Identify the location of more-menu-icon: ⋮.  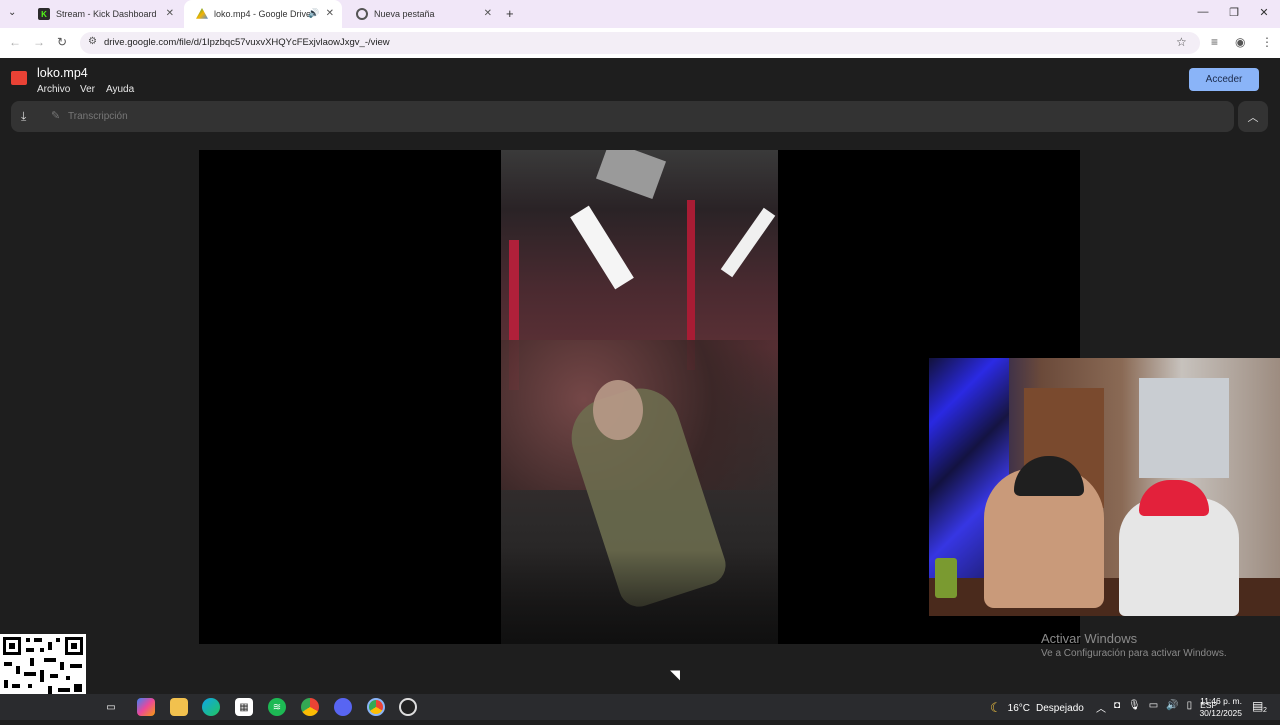
(1267, 42).